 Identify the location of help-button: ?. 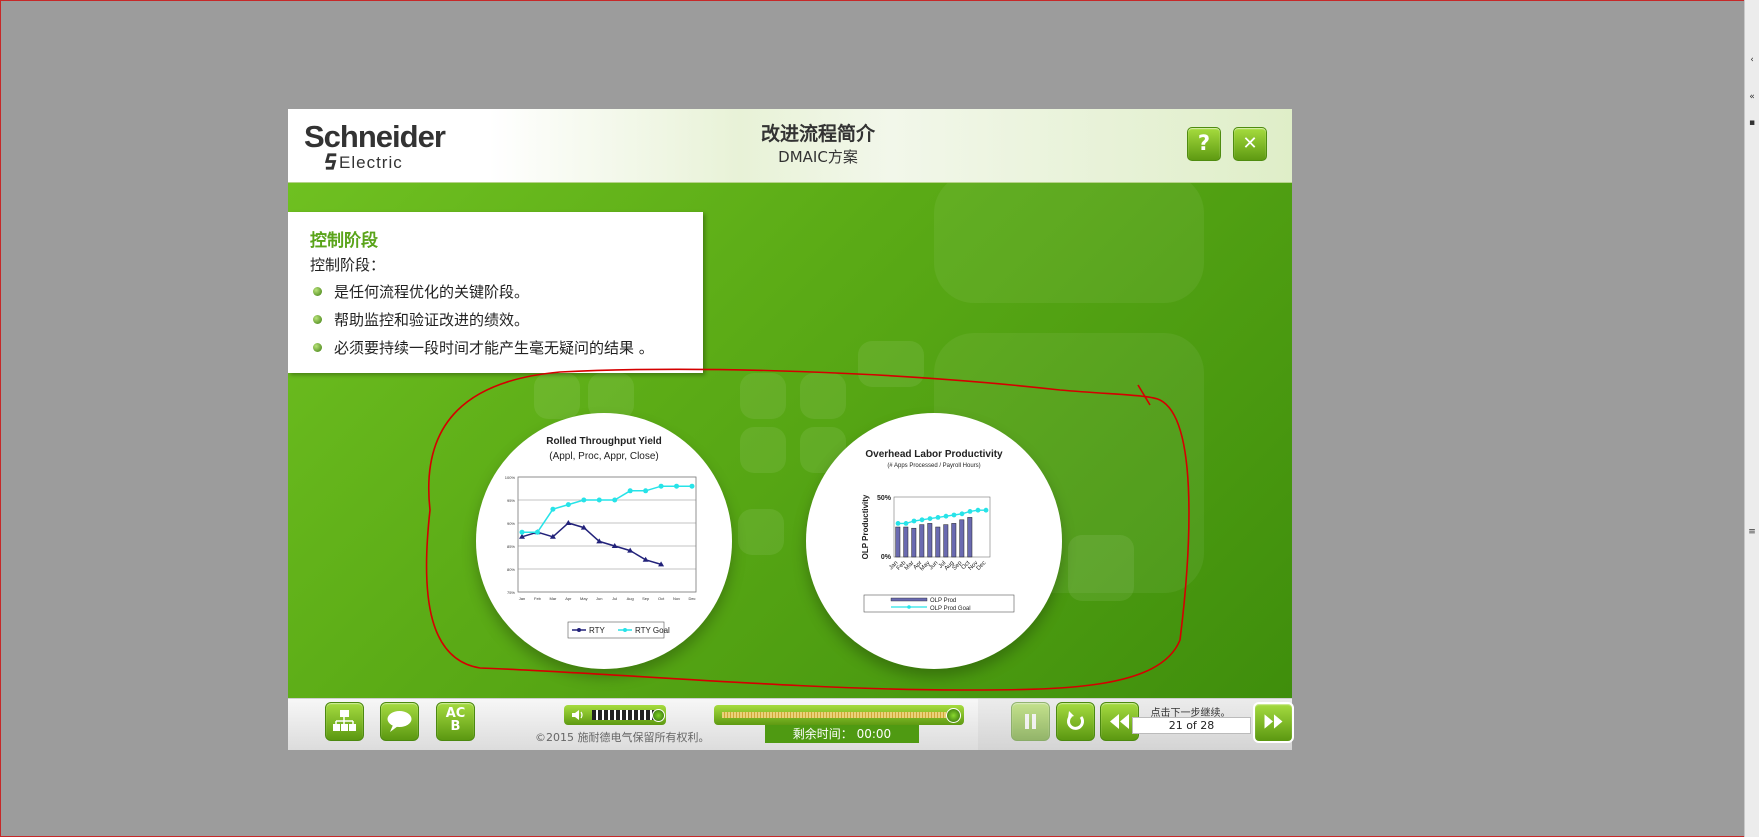
(1204, 144).